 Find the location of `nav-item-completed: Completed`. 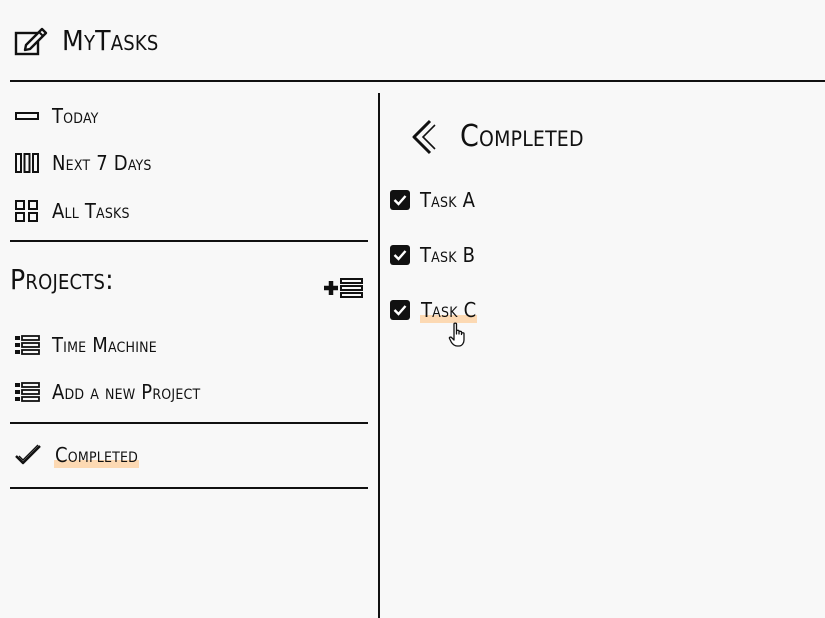

nav-item-completed: Completed is located at coordinates (77, 455).